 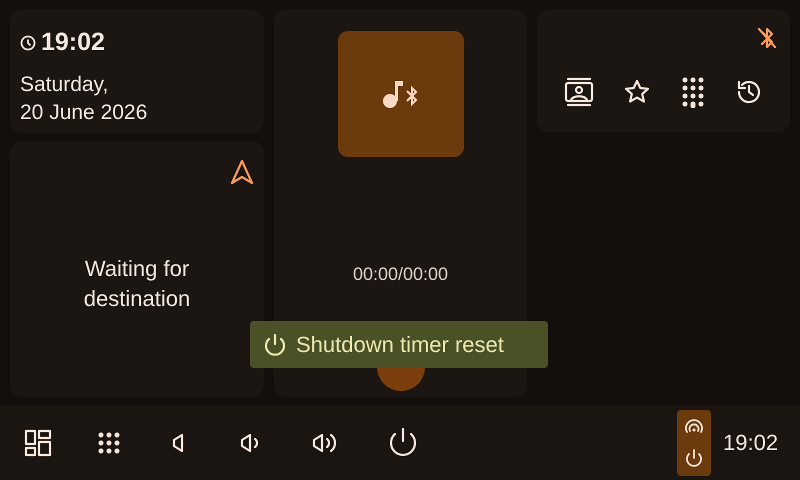 I want to click on date-text: 20 June 2026, so click(x=84, y=113).